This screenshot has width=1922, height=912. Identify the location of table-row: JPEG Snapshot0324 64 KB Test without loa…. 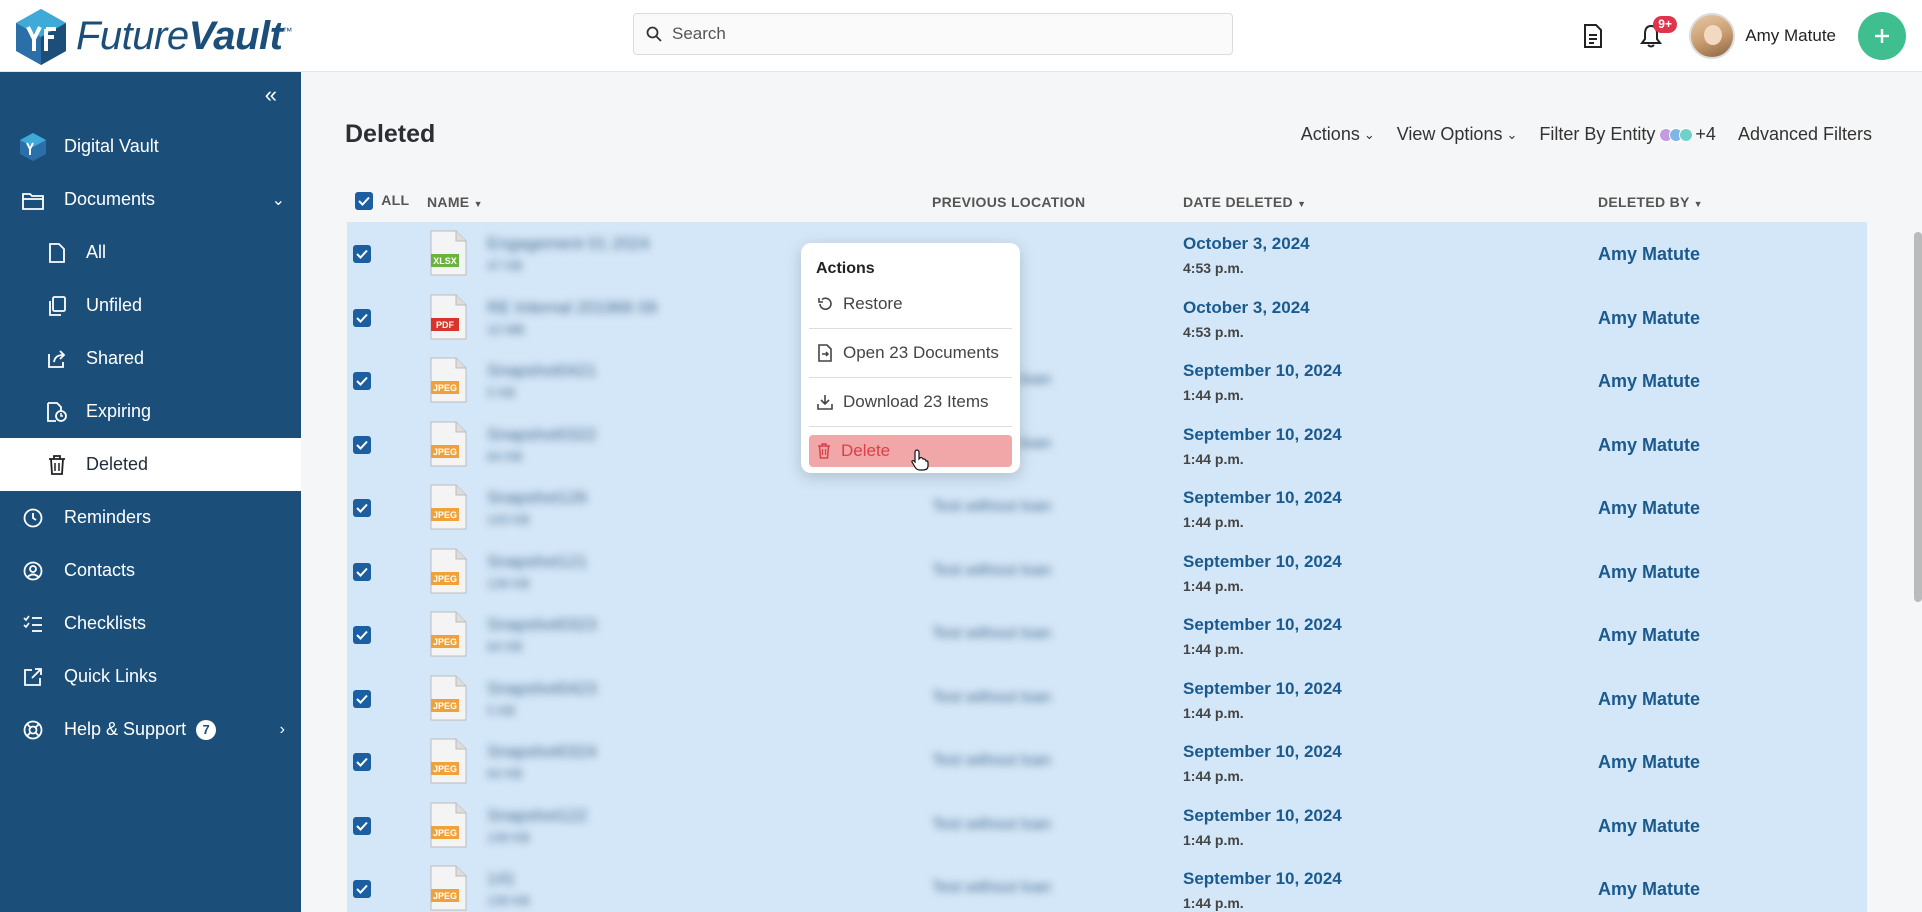
(1107, 761).